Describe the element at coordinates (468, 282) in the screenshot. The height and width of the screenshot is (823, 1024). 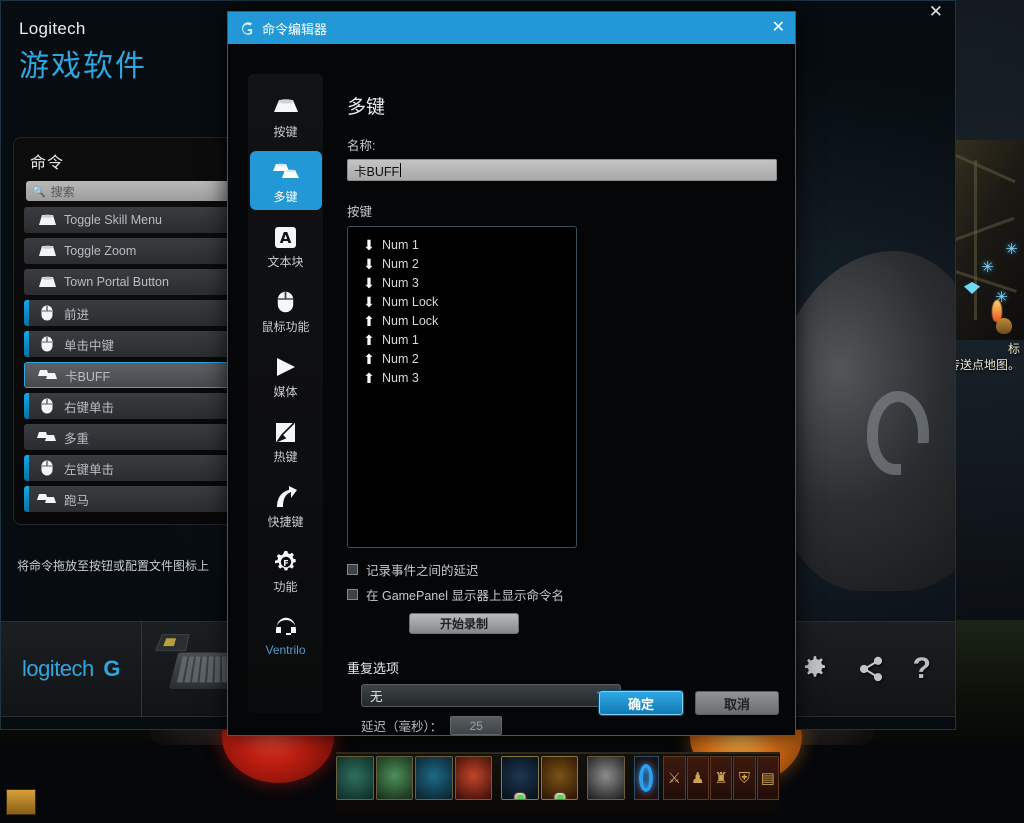
I see `list-item: ⬇ Num 3` at that location.